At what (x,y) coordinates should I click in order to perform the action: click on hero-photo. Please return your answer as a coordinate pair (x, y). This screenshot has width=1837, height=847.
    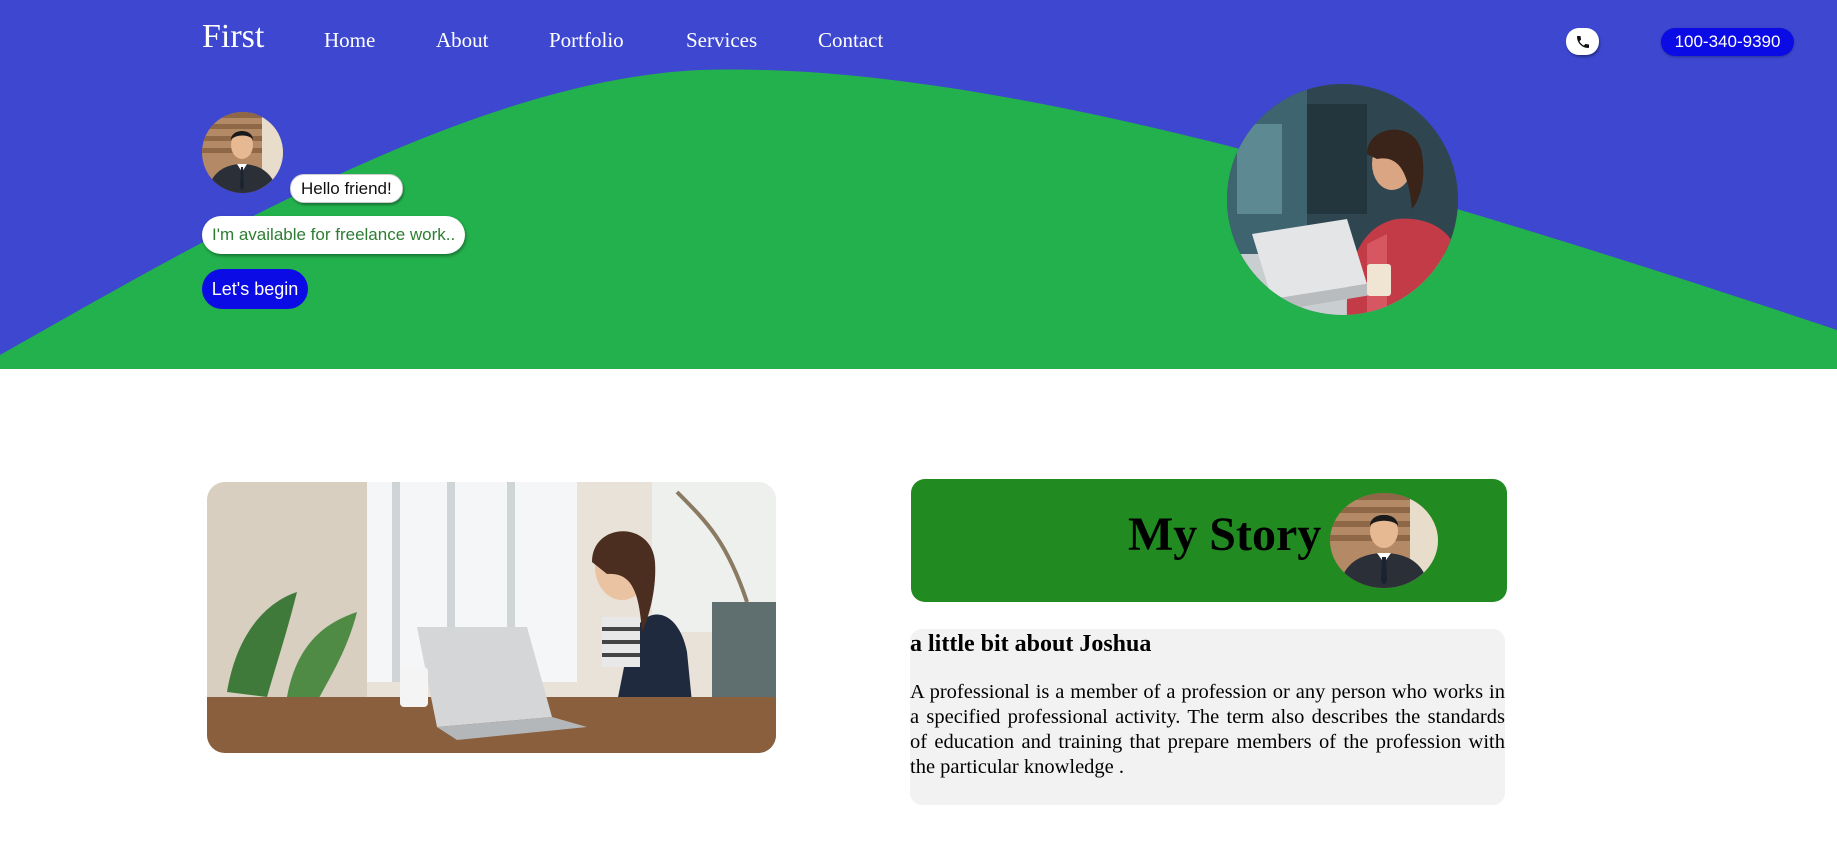
    Looking at the image, I should click on (1342, 199).